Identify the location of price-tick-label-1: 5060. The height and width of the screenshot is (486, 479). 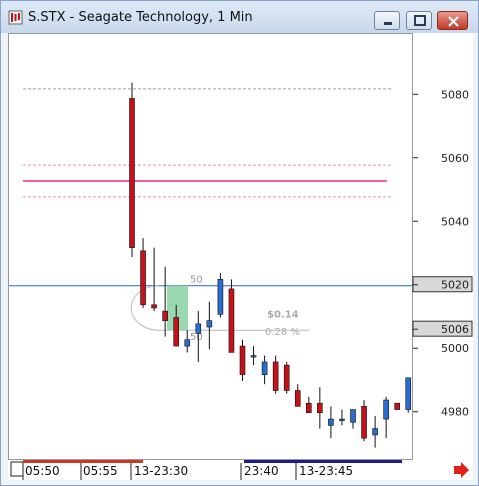
(455, 158).